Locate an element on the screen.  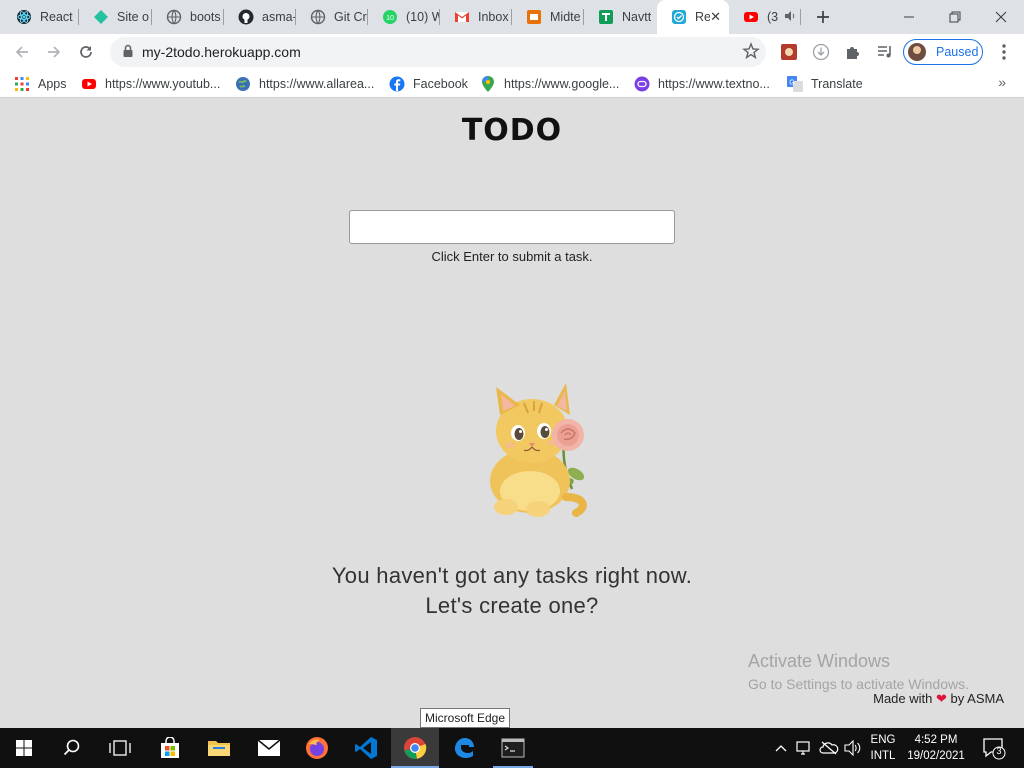
extensions-puzzle-icon is located at coordinates (853, 52).